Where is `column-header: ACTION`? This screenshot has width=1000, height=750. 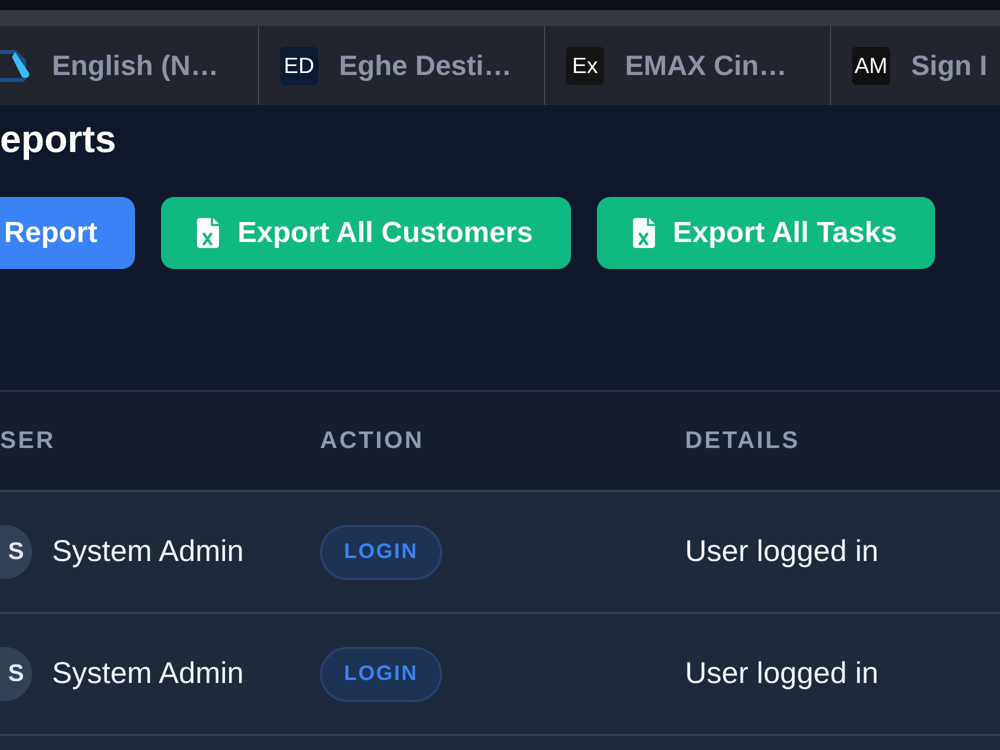 column-header: ACTION is located at coordinates (372, 441).